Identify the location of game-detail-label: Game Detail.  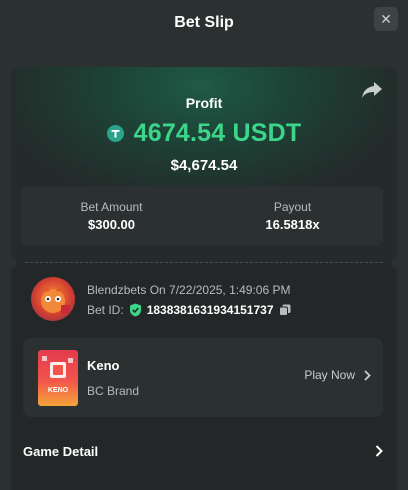
(61, 451).